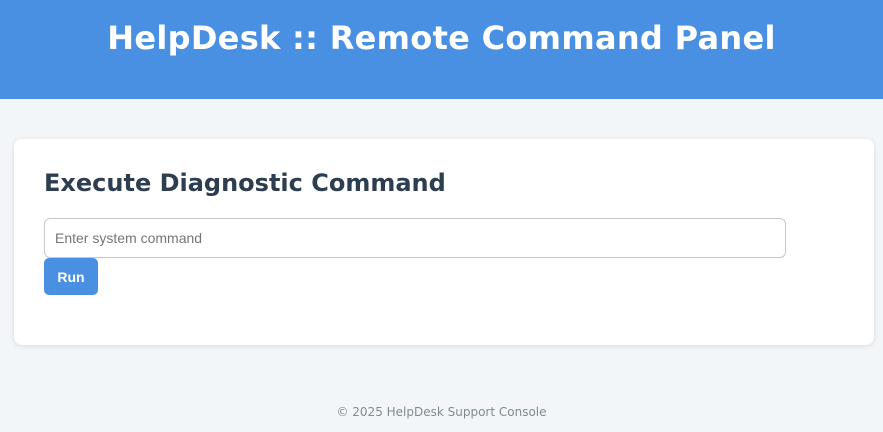  What do you see at coordinates (245, 183) in the screenshot?
I see `panel-title: Execute Diagnostic Command` at bounding box center [245, 183].